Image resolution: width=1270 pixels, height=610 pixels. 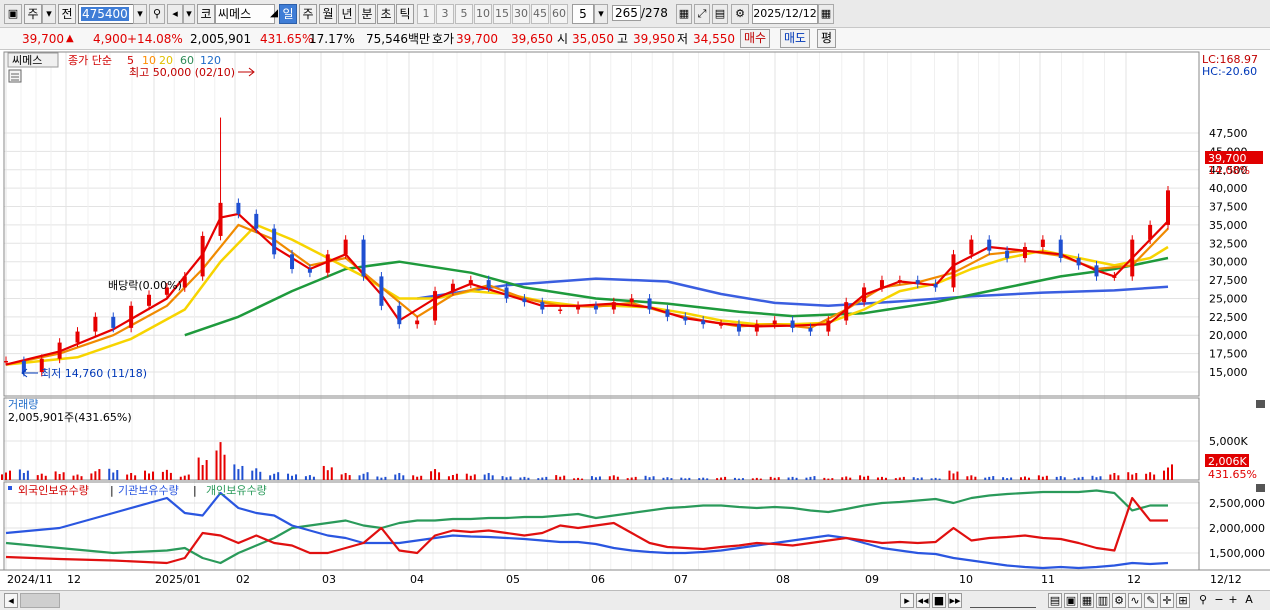 What do you see at coordinates (426, 14) in the screenshot?
I see `minute-1-button: 1` at bounding box center [426, 14].